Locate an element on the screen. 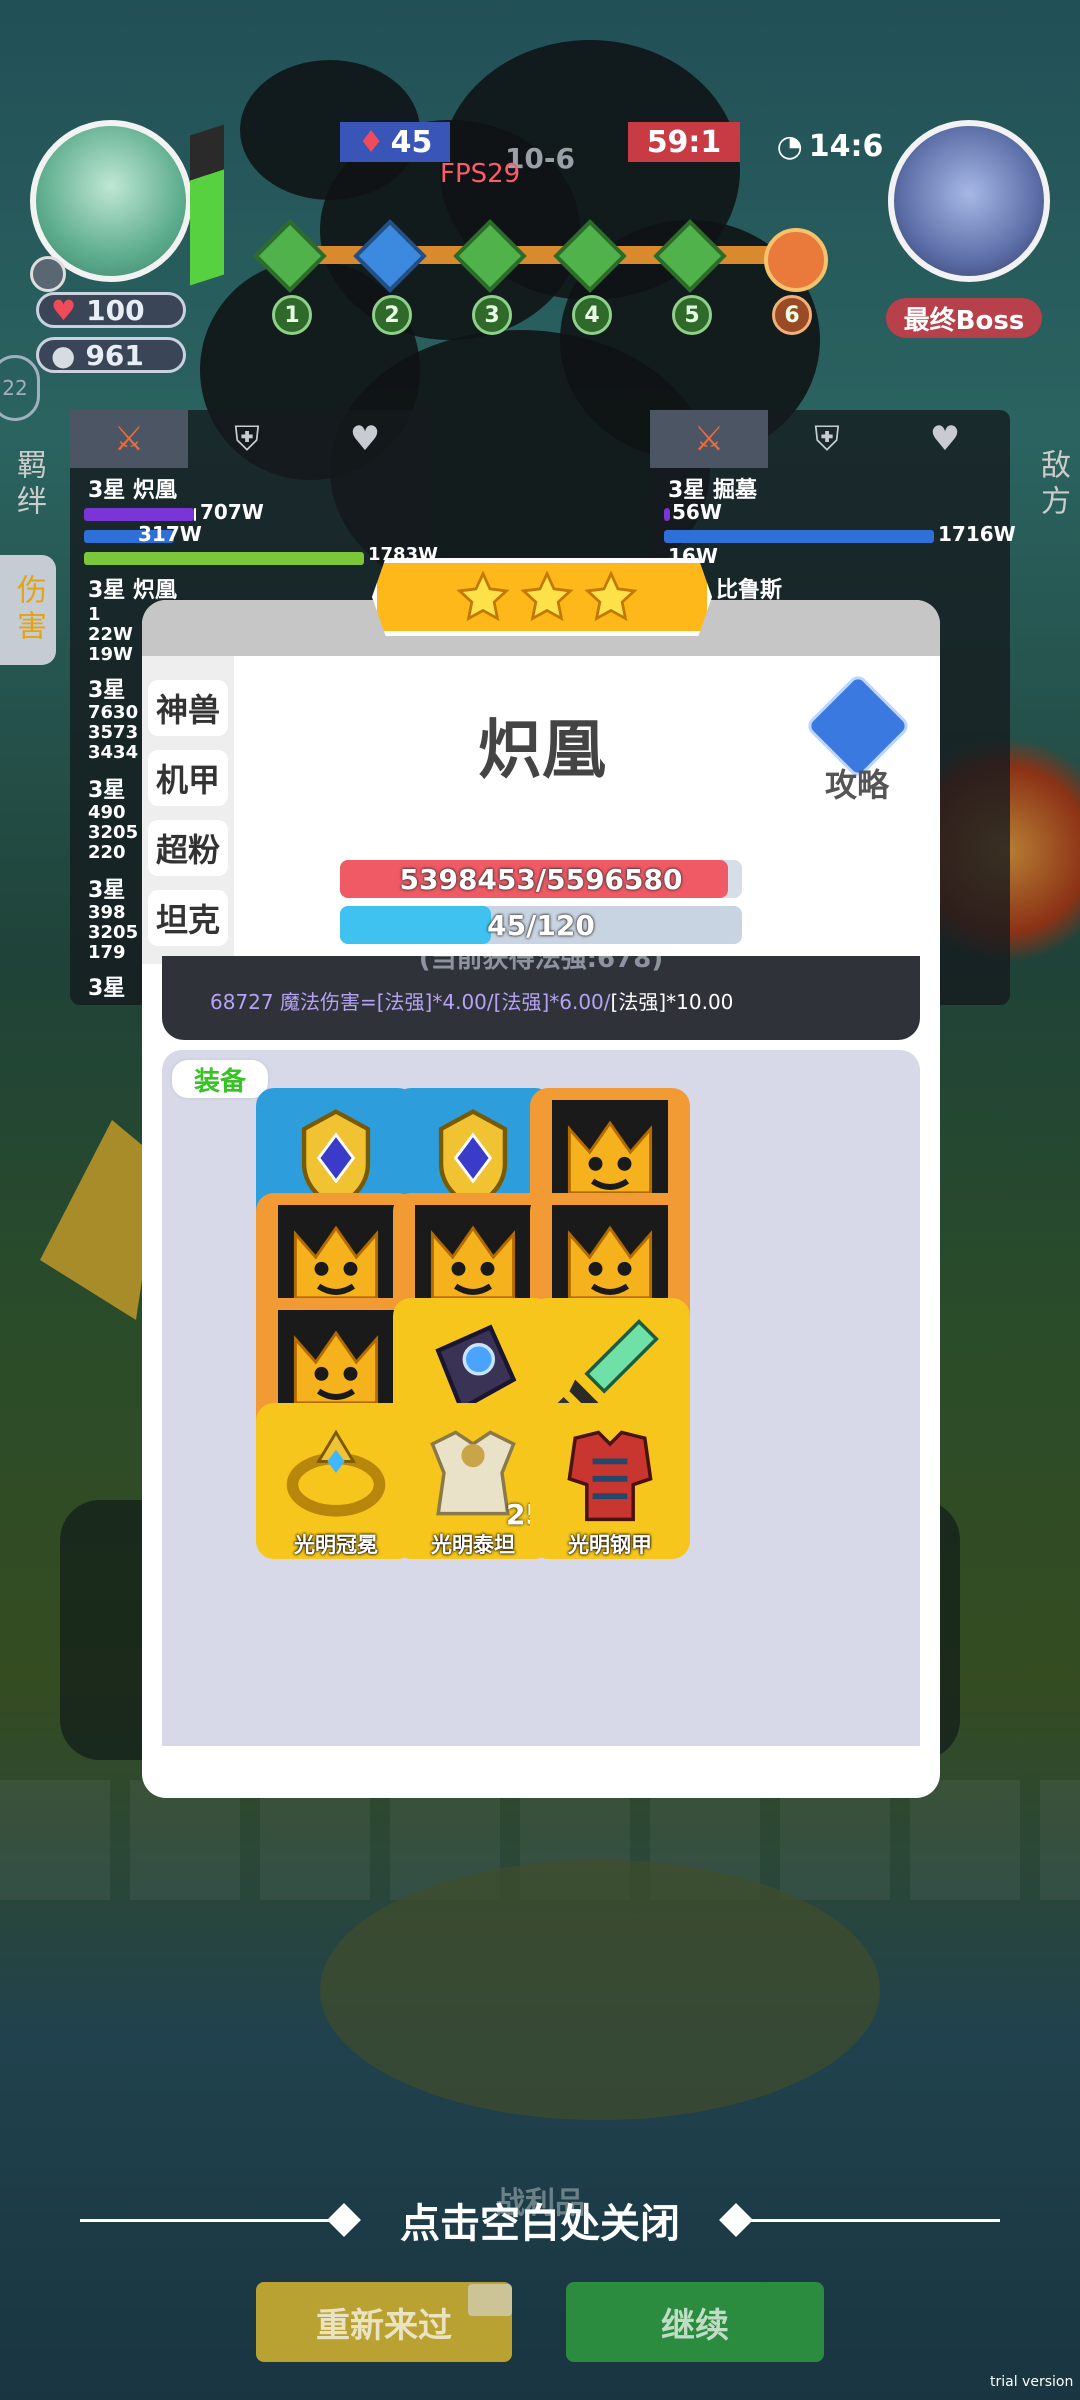 Image resolution: width=1080 pixels, height=2400 pixels. hero-mana-bar: 45/120 is located at coordinates (541, 925).